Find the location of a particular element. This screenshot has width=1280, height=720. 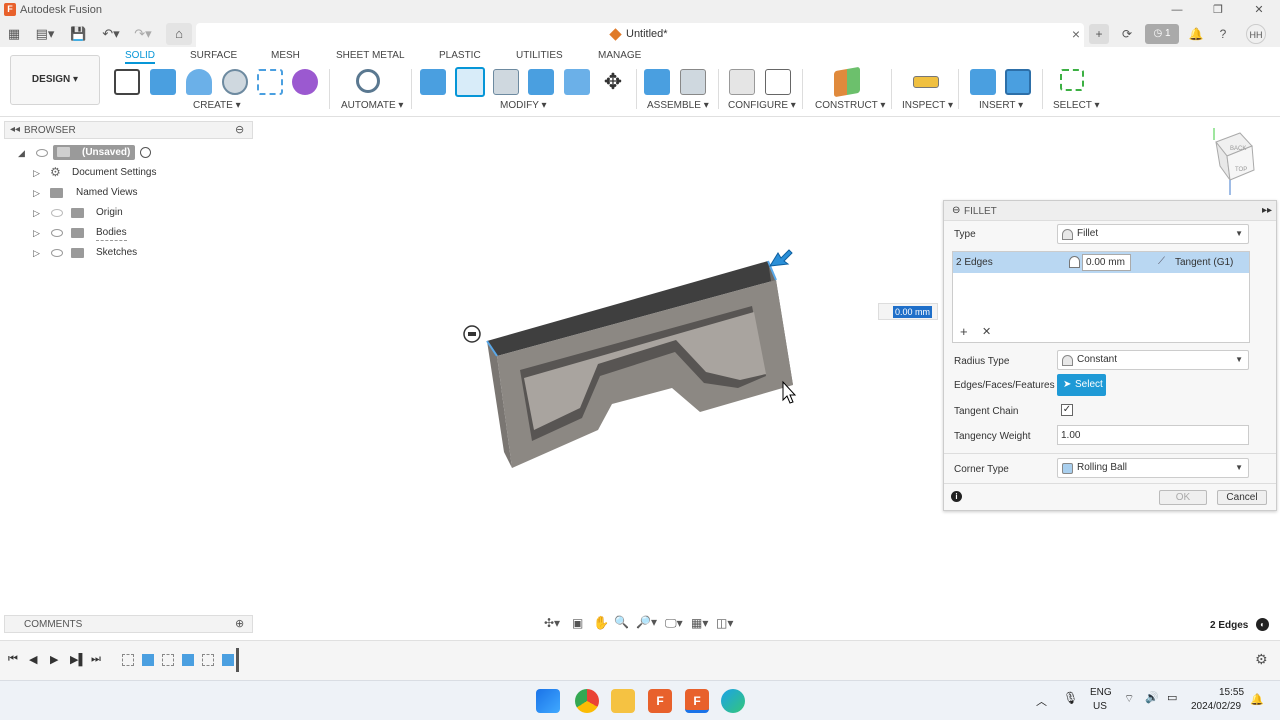

clock-date: 2024/02/29 is located at coordinates (1216, 706).